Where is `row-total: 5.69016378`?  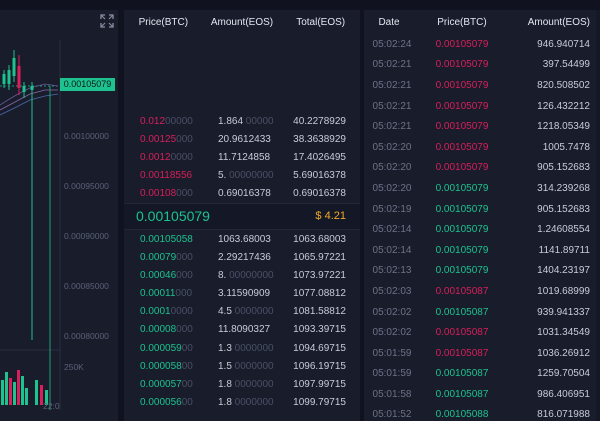 row-total: 5.69016378 is located at coordinates (319, 176).